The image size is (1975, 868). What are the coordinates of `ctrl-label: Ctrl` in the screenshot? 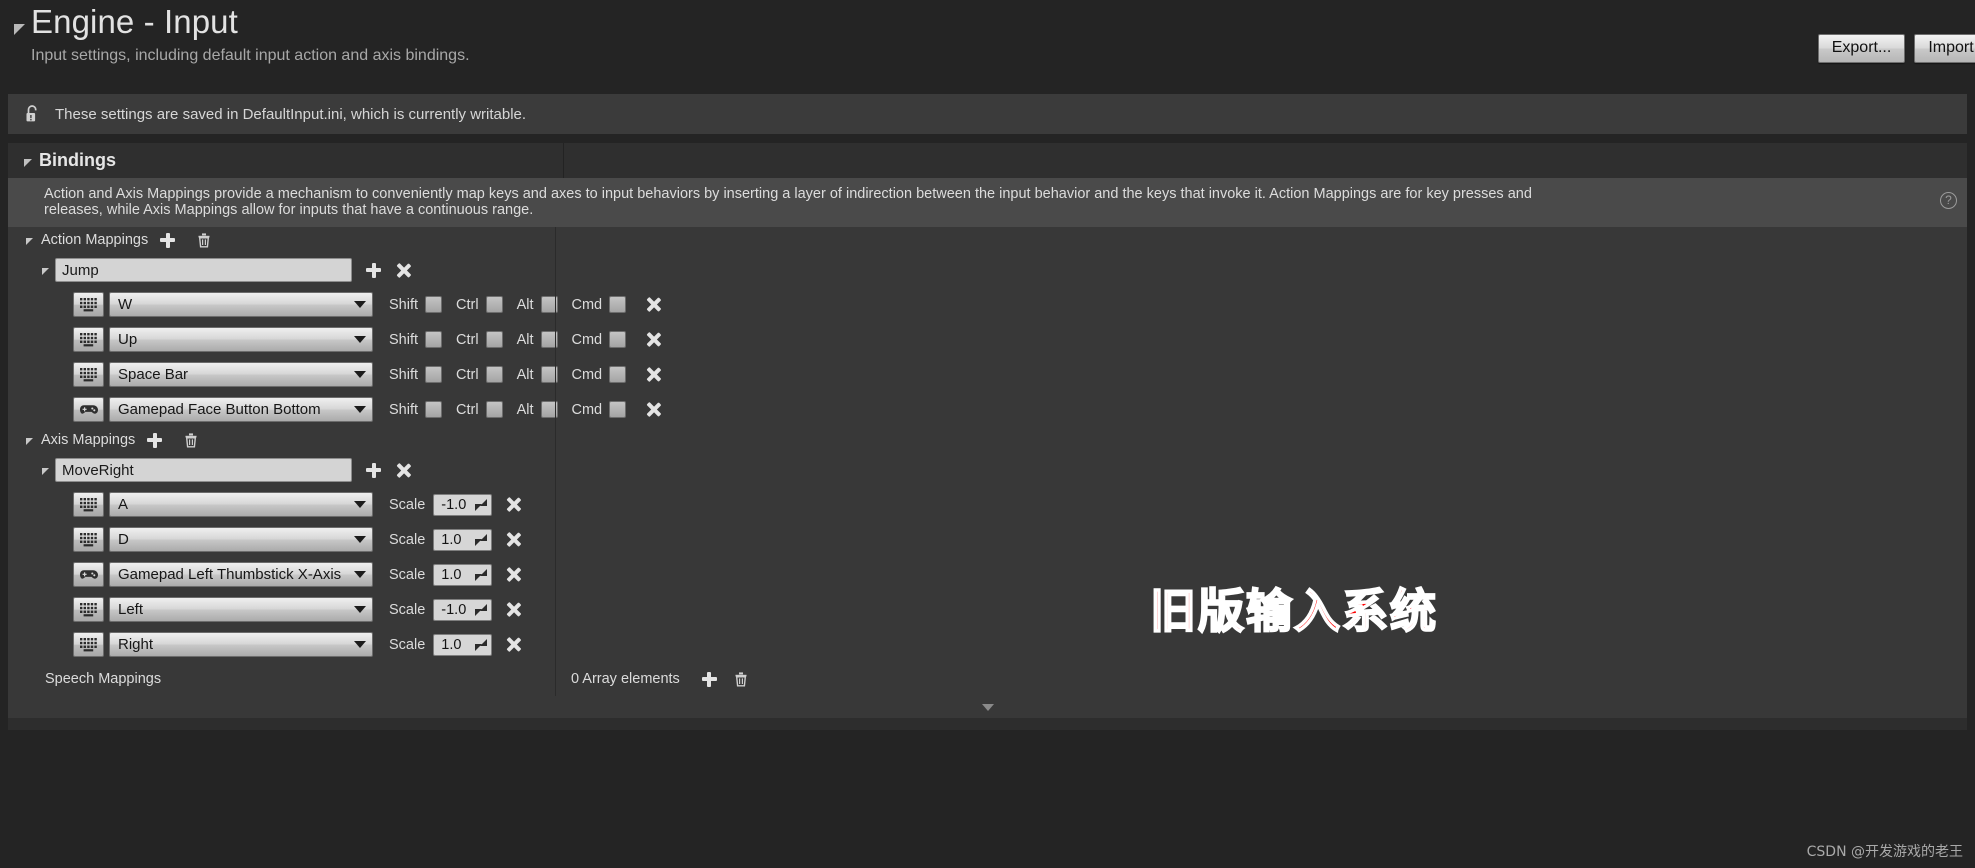 It's located at (467, 374).